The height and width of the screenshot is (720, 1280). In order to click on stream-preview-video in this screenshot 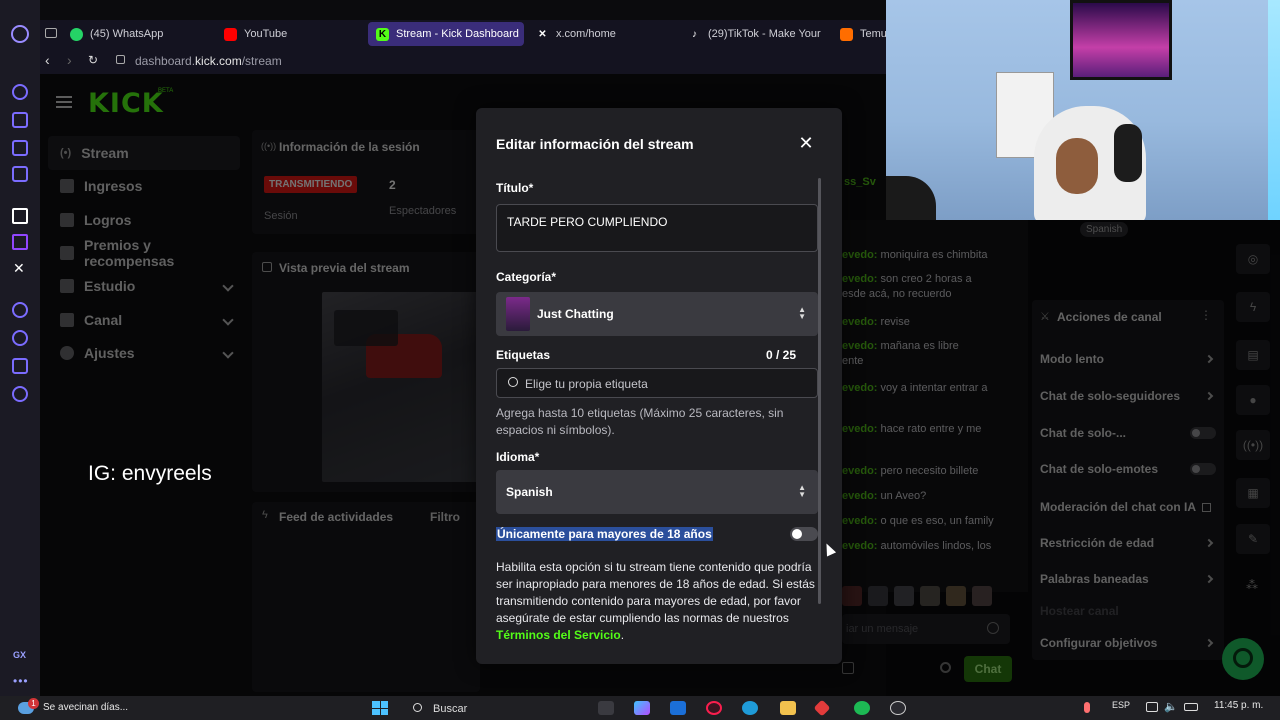, I will do `click(401, 387)`.